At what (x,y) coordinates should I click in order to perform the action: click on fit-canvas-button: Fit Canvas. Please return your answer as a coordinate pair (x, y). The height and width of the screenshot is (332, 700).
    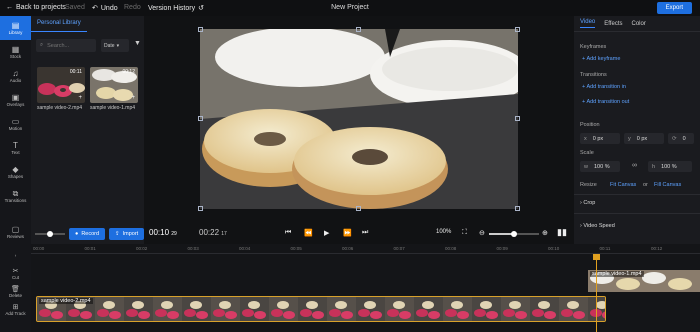
    Looking at the image, I should click on (623, 185).